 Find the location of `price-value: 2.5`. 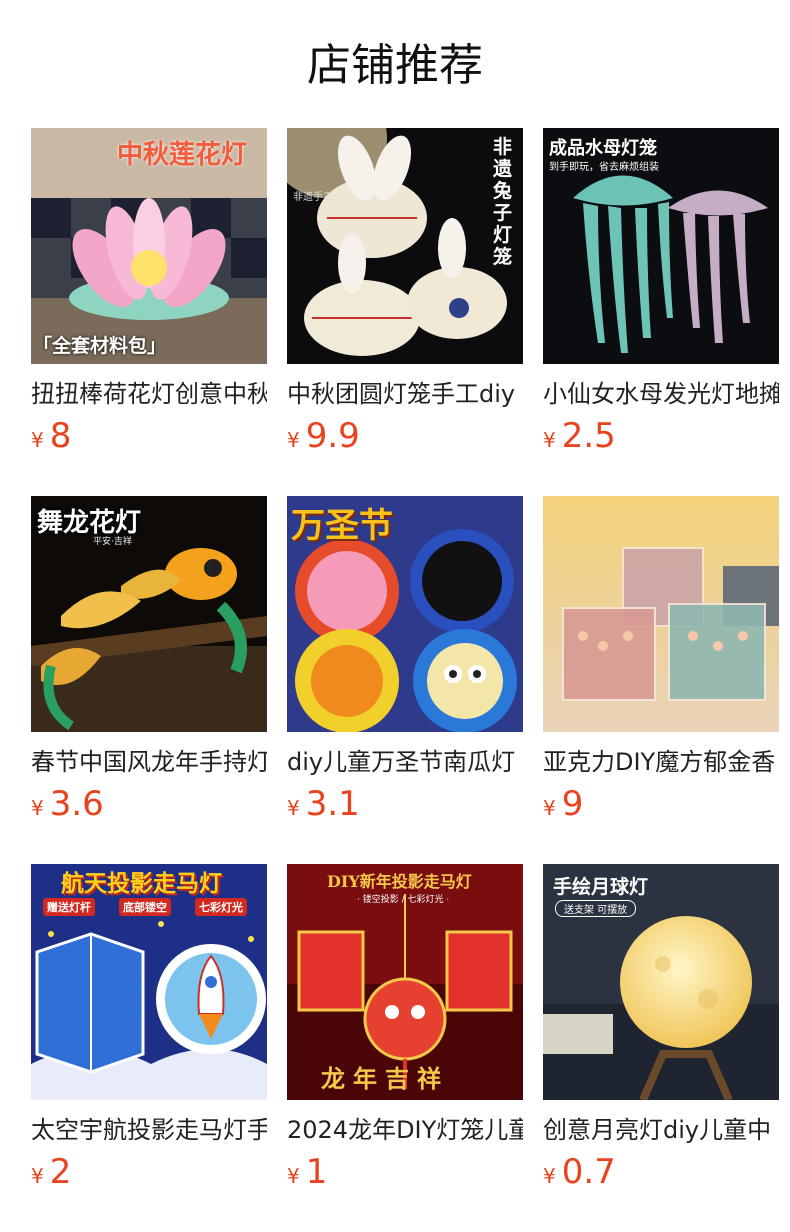

price-value: 2.5 is located at coordinates (588, 436).